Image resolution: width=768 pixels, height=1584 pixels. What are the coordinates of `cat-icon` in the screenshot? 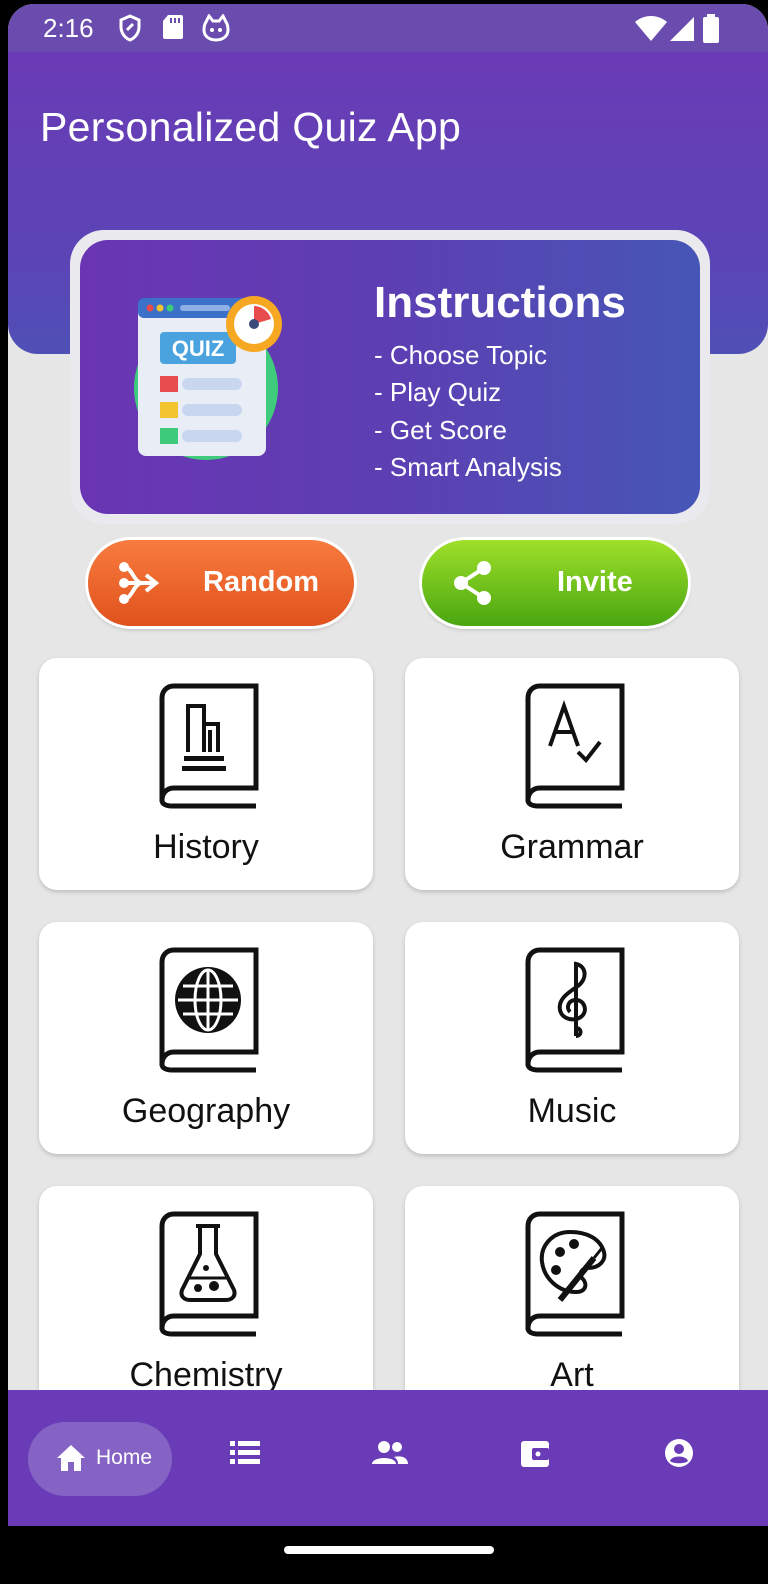 It's located at (216, 28).